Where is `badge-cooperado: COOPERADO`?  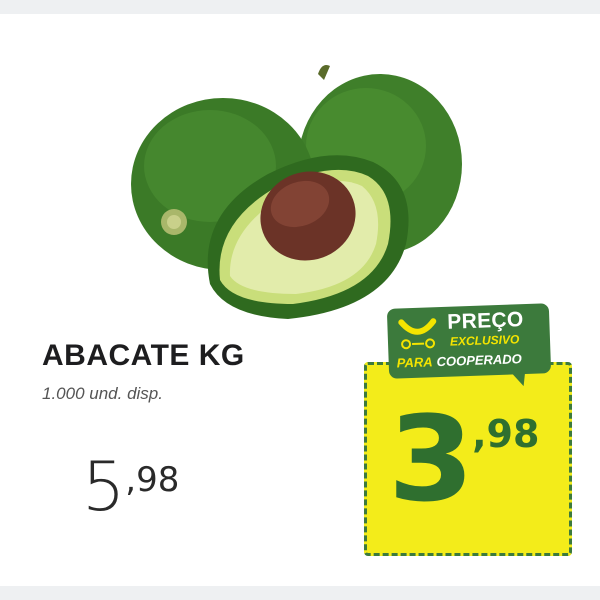
badge-cooperado: COOPERADO is located at coordinates (479, 360).